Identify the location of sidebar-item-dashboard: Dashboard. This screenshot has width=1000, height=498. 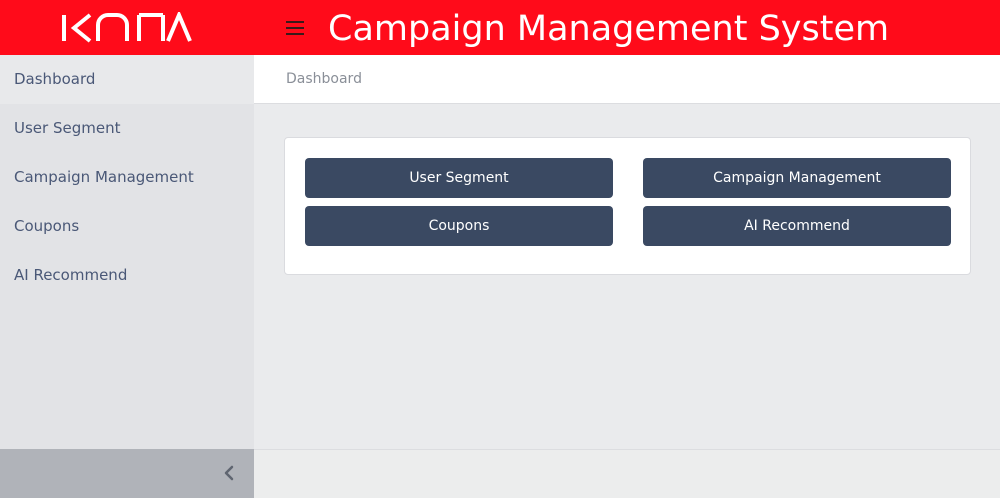
(127, 79).